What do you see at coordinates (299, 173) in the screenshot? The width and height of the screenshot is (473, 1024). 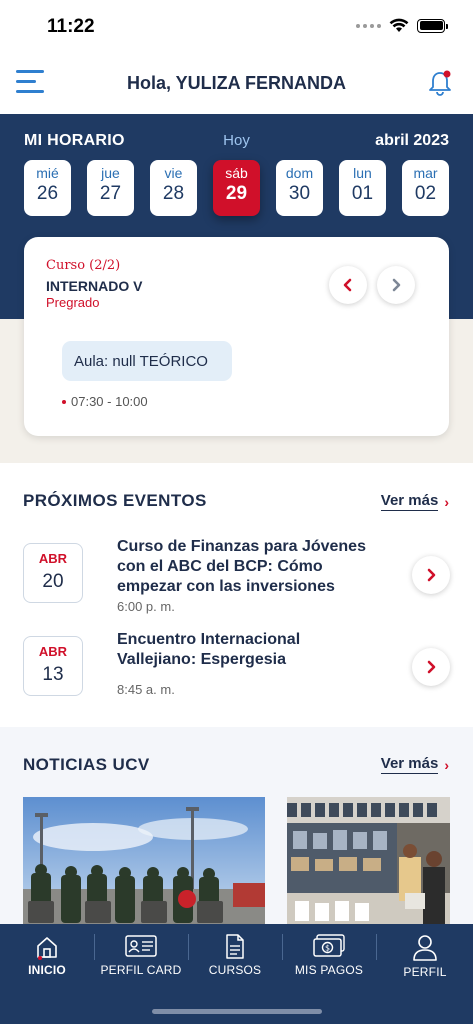 I see `day-name: dom` at bounding box center [299, 173].